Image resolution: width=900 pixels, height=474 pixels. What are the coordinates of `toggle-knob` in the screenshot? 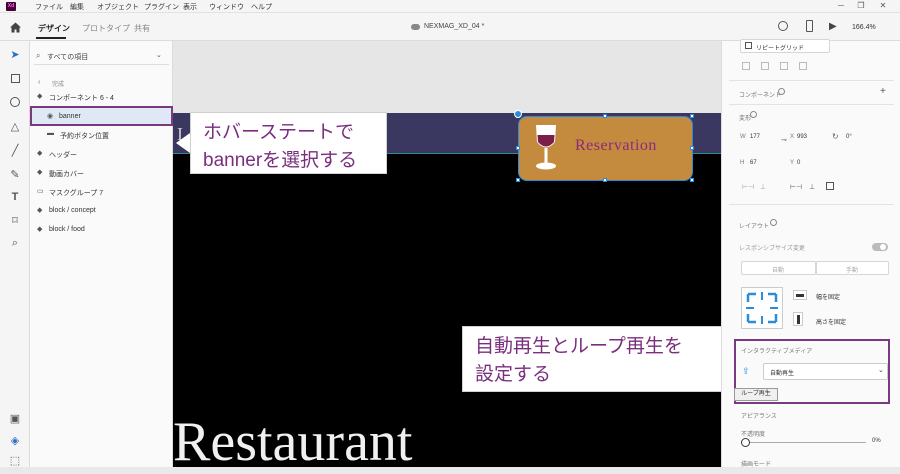 It's located at (883, 247).